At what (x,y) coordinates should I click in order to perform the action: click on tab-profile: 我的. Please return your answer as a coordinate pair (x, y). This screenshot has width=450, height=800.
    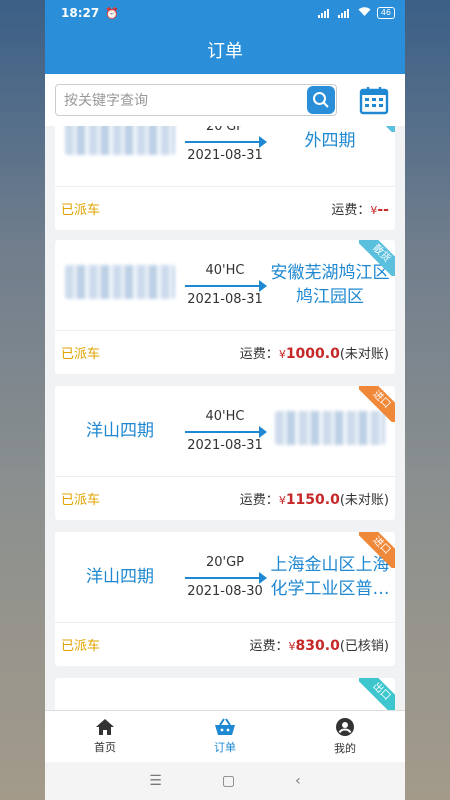
    Looking at the image, I should click on (345, 736).